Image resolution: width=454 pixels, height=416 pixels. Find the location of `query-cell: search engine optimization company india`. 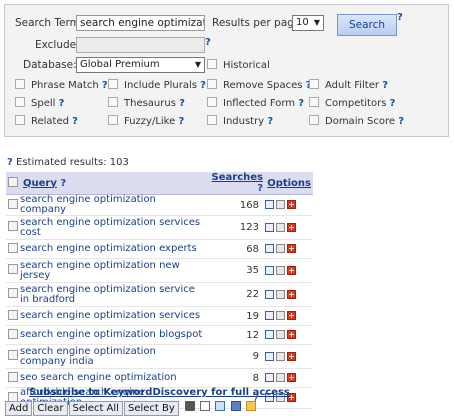

query-cell: search engine optimization company india is located at coordinates (111, 356).